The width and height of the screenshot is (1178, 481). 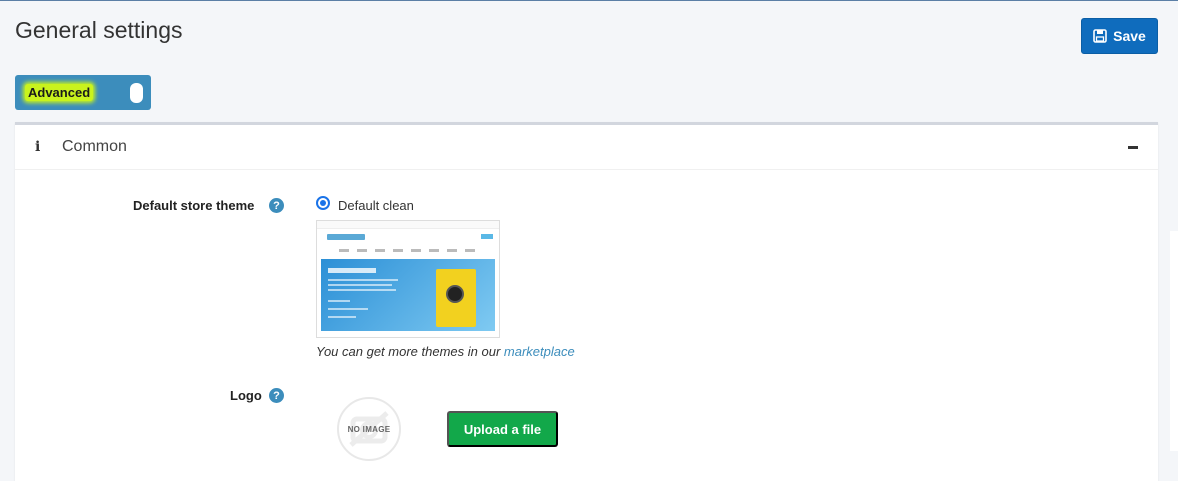 I want to click on theme-radio-default-clean, so click(x=323, y=203).